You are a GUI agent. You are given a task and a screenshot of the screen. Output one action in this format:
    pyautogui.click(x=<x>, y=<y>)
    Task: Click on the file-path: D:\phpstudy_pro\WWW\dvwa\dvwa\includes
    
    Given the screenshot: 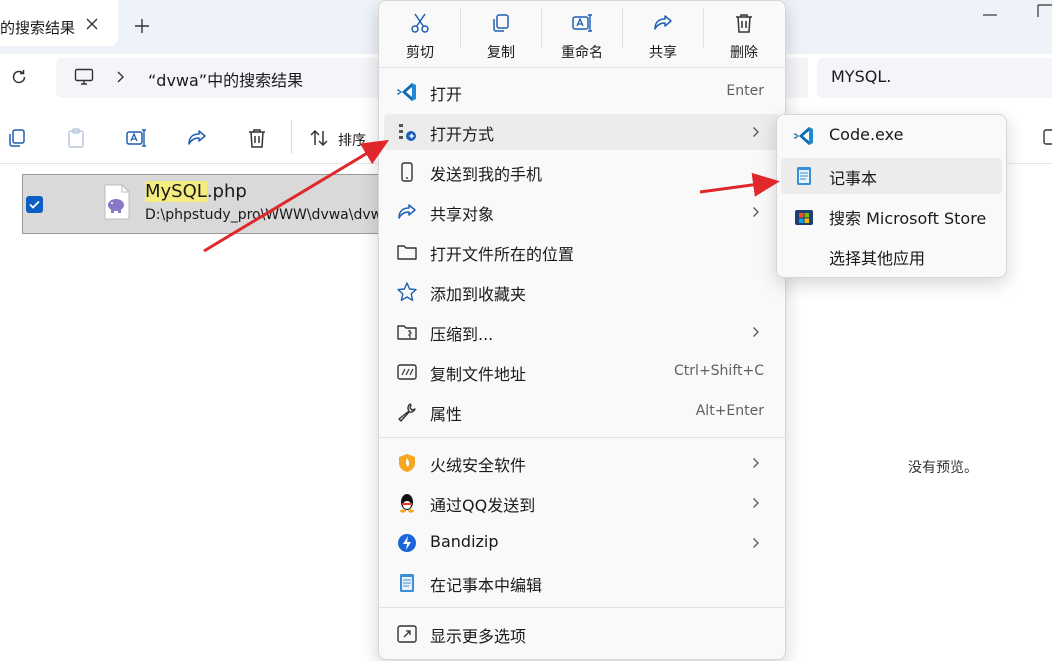 What is the action you would take?
    pyautogui.click(x=263, y=215)
    